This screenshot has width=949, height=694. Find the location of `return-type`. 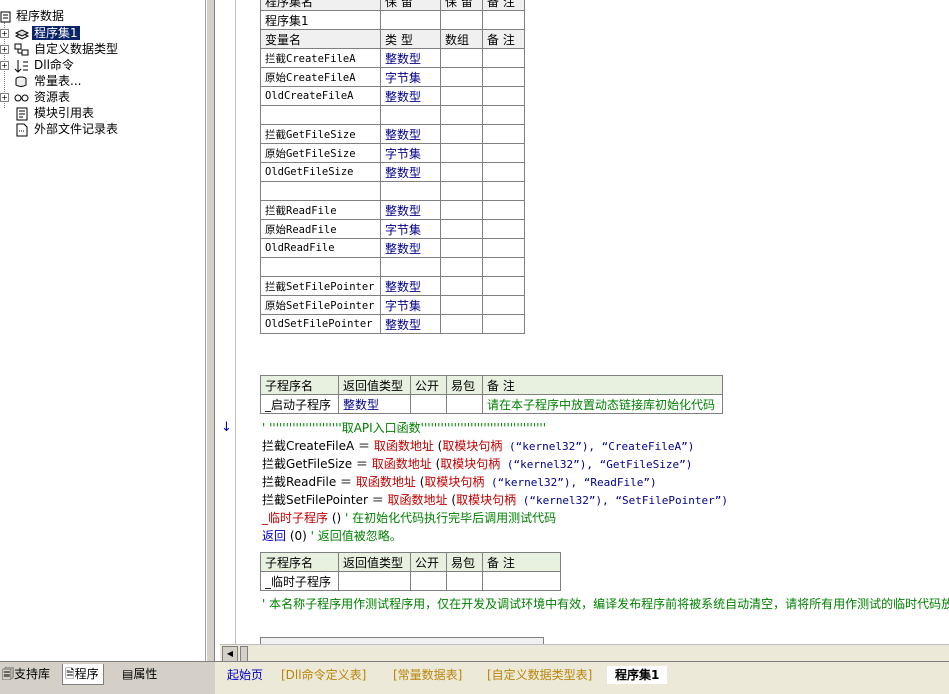

return-type is located at coordinates (374, 581).